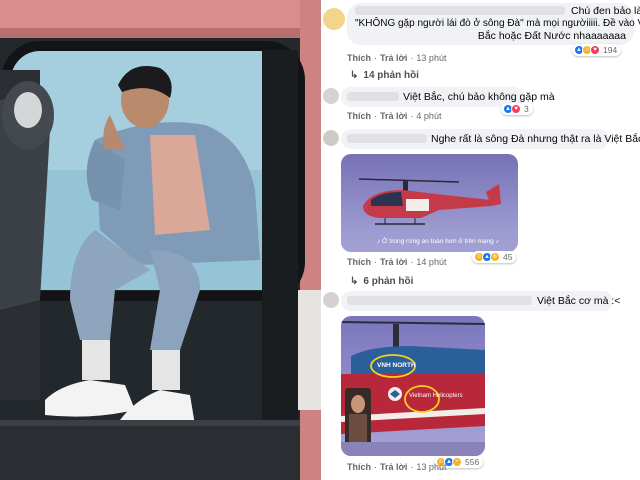 The width and height of the screenshot is (640, 480). What do you see at coordinates (479, 97) in the screenshot?
I see `comment-text: Việt Bắc, chú bảo không gặp mà` at bounding box center [479, 97].